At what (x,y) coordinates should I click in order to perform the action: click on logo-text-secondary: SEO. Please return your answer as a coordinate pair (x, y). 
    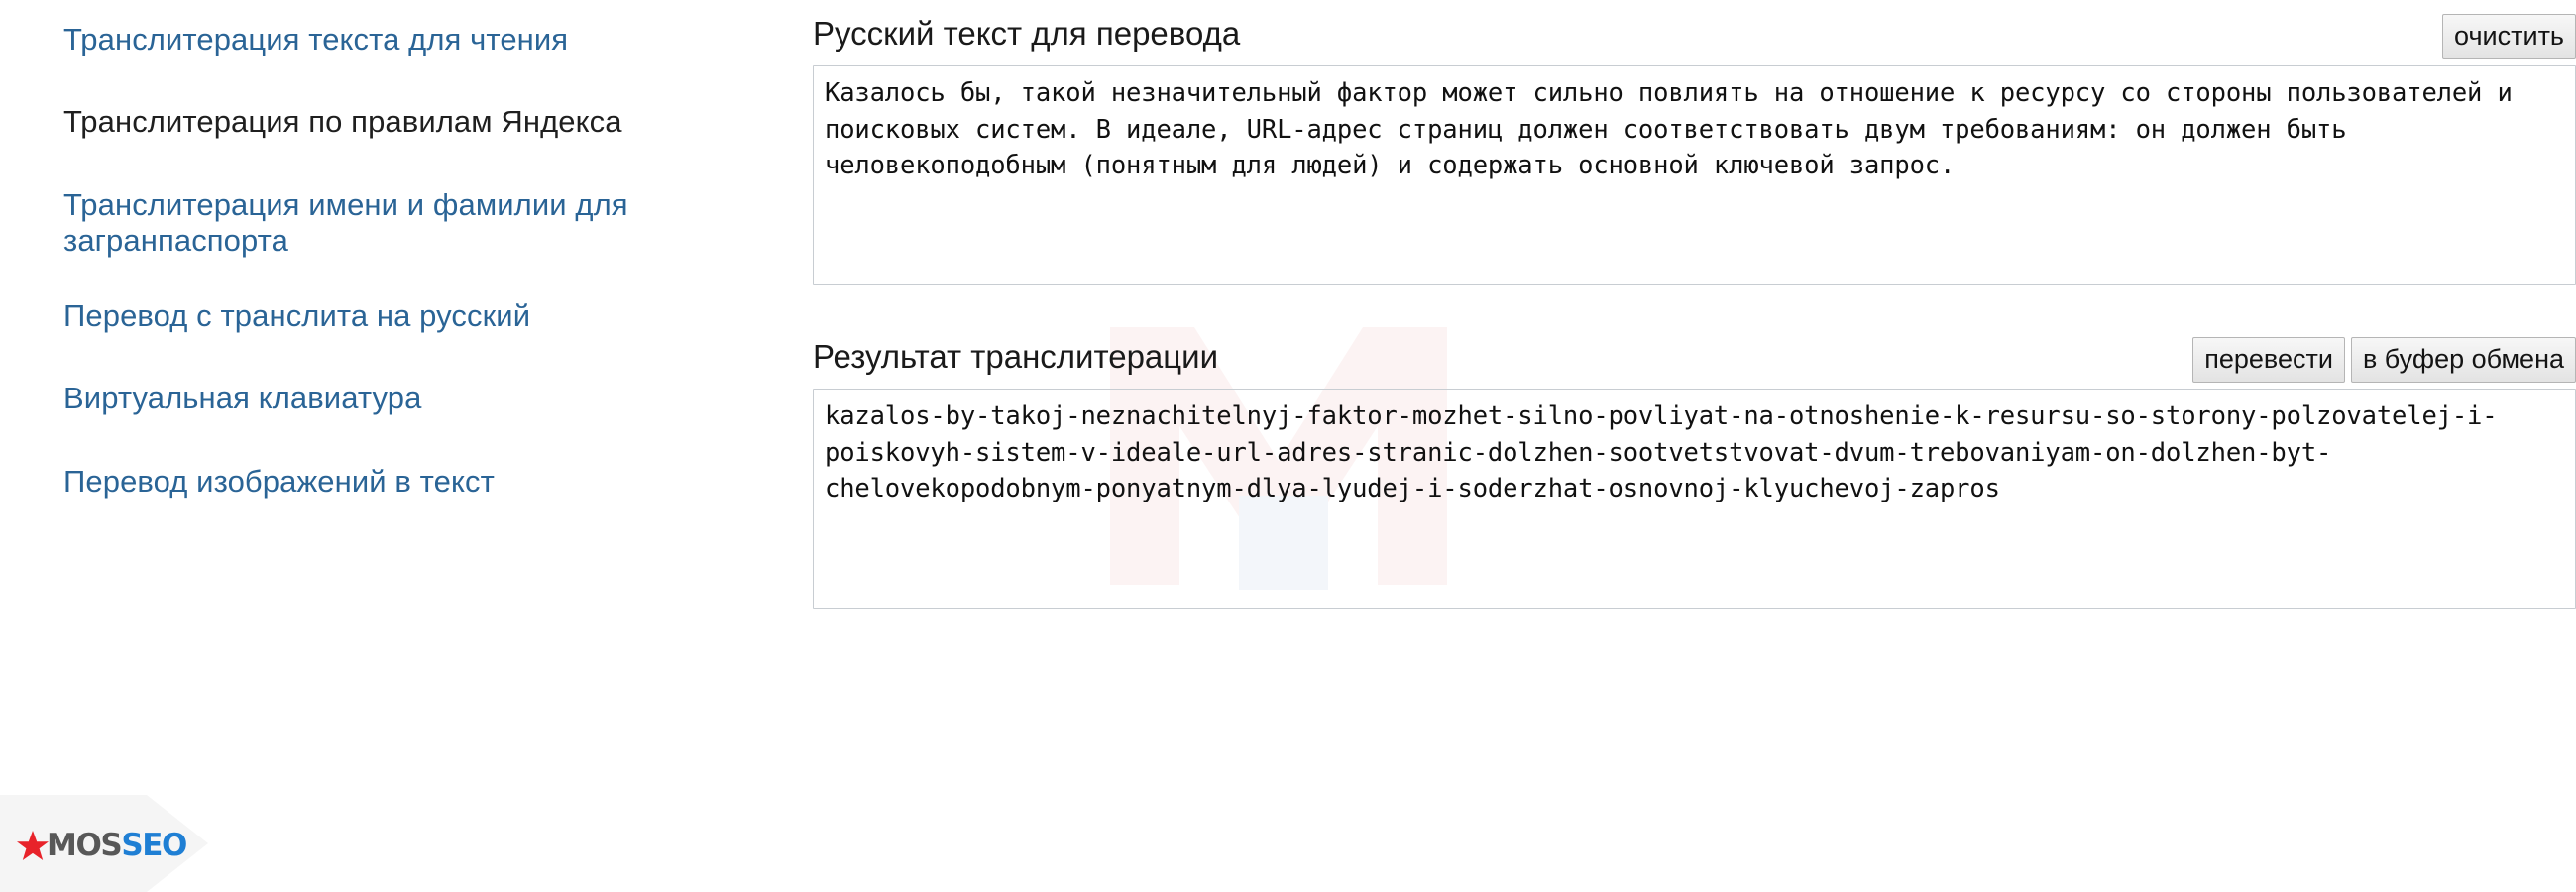
    Looking at the image, I should click on (154, 845).